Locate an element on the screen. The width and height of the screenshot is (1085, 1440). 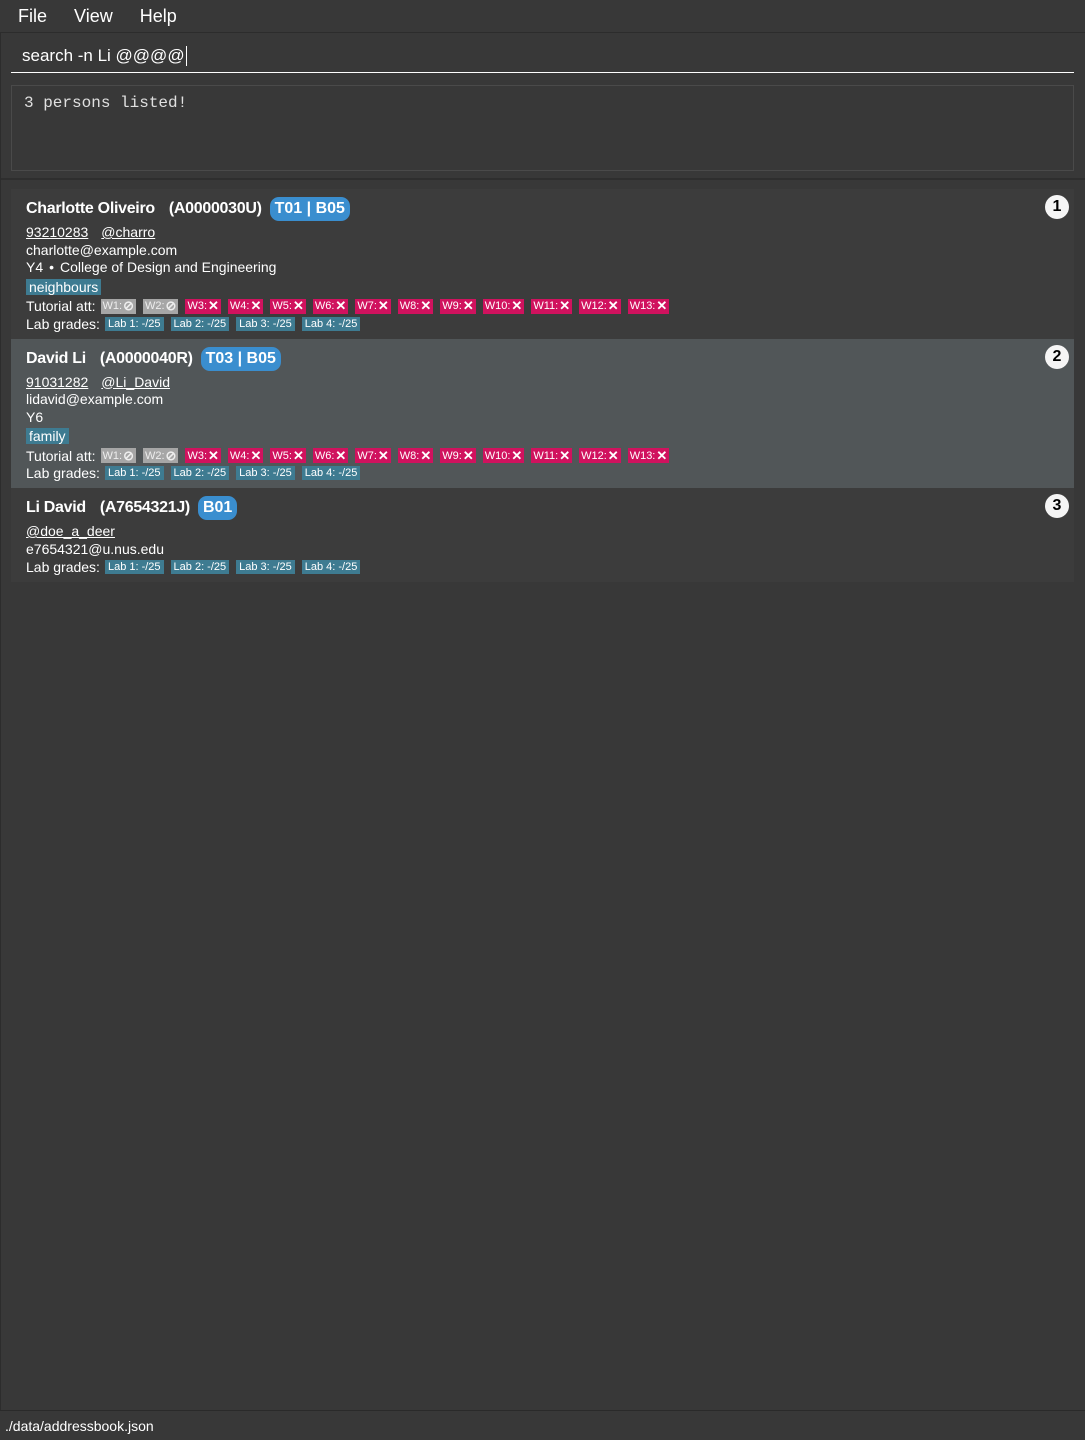
person-name: Li David is located at coordinates (56, 507).